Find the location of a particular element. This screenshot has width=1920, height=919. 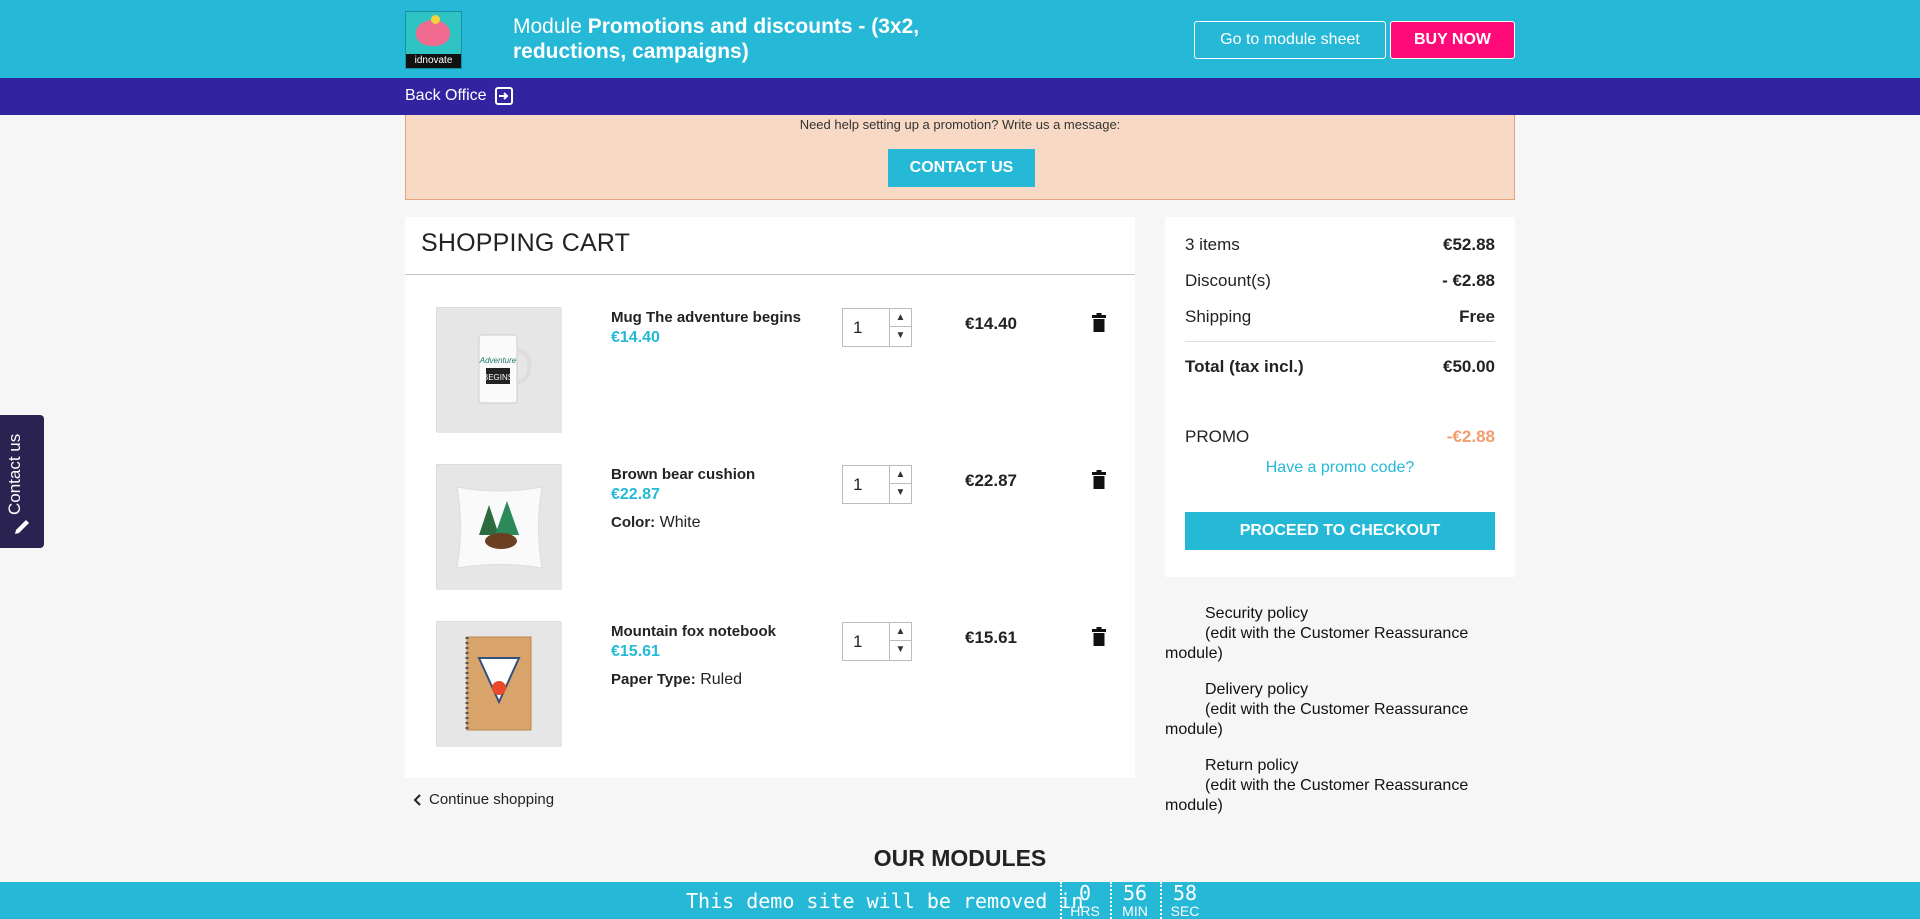

countdown-minutes: 56 MIN is located at coordinates (1134, 900).